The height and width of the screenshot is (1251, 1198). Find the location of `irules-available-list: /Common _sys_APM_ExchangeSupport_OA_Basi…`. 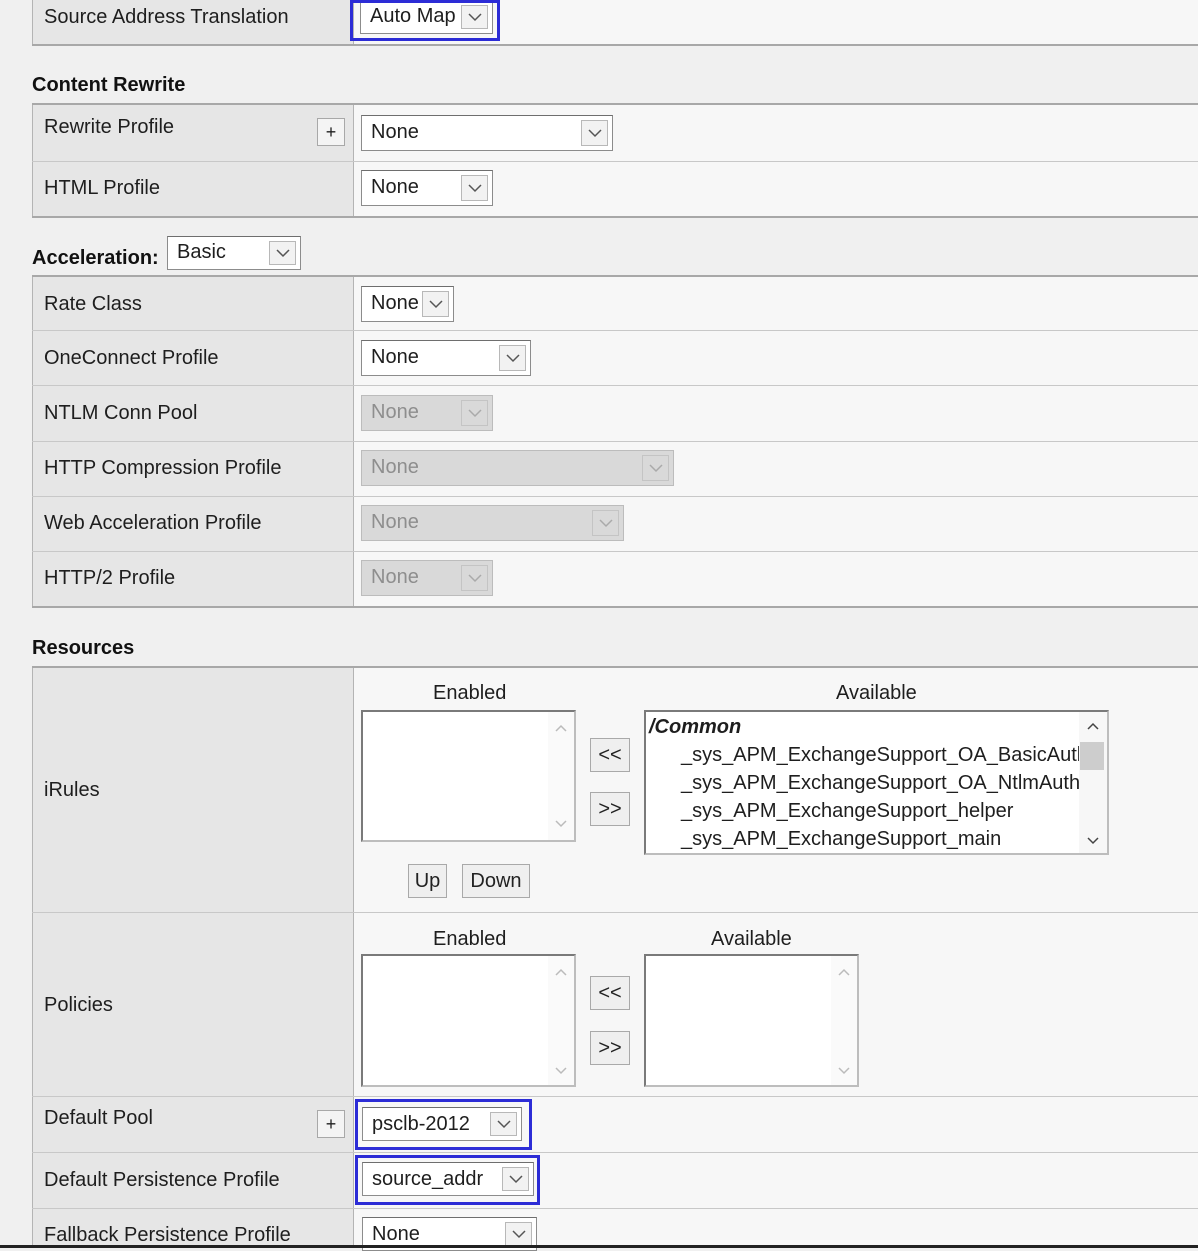

irules-available-list: /Common _sys_APM_ExchangeSupport_OA_Basi… is located at coordinates (876, 782).